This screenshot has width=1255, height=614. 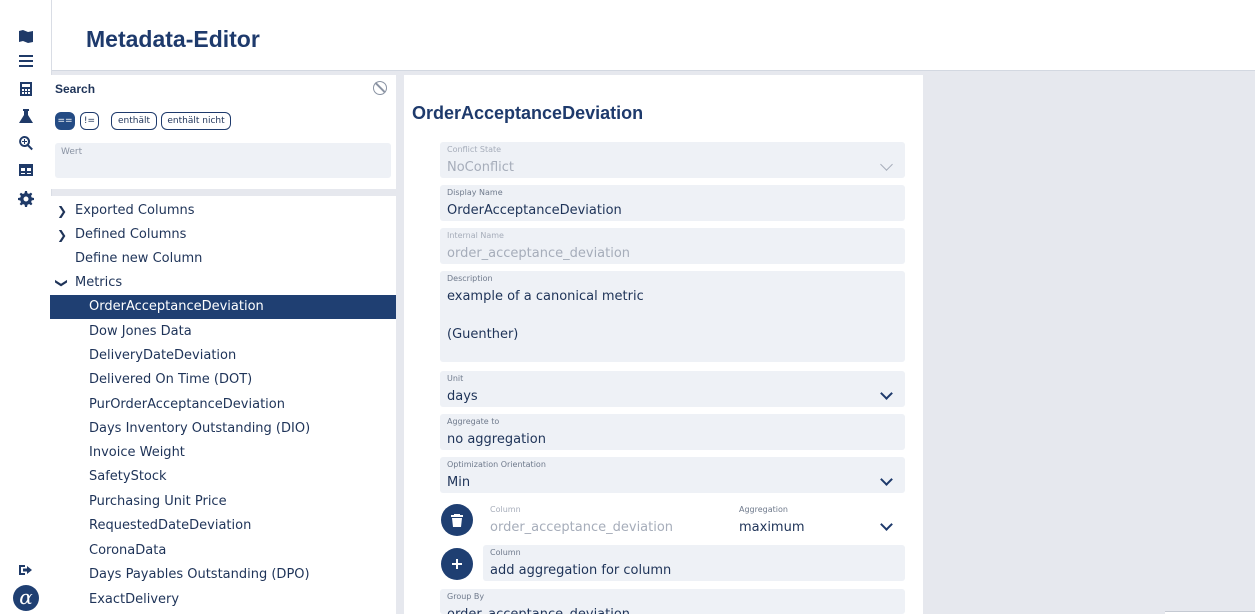 I want to click on tree-metric-item: RequestedDateDeviation, so click(x=223, y=526).